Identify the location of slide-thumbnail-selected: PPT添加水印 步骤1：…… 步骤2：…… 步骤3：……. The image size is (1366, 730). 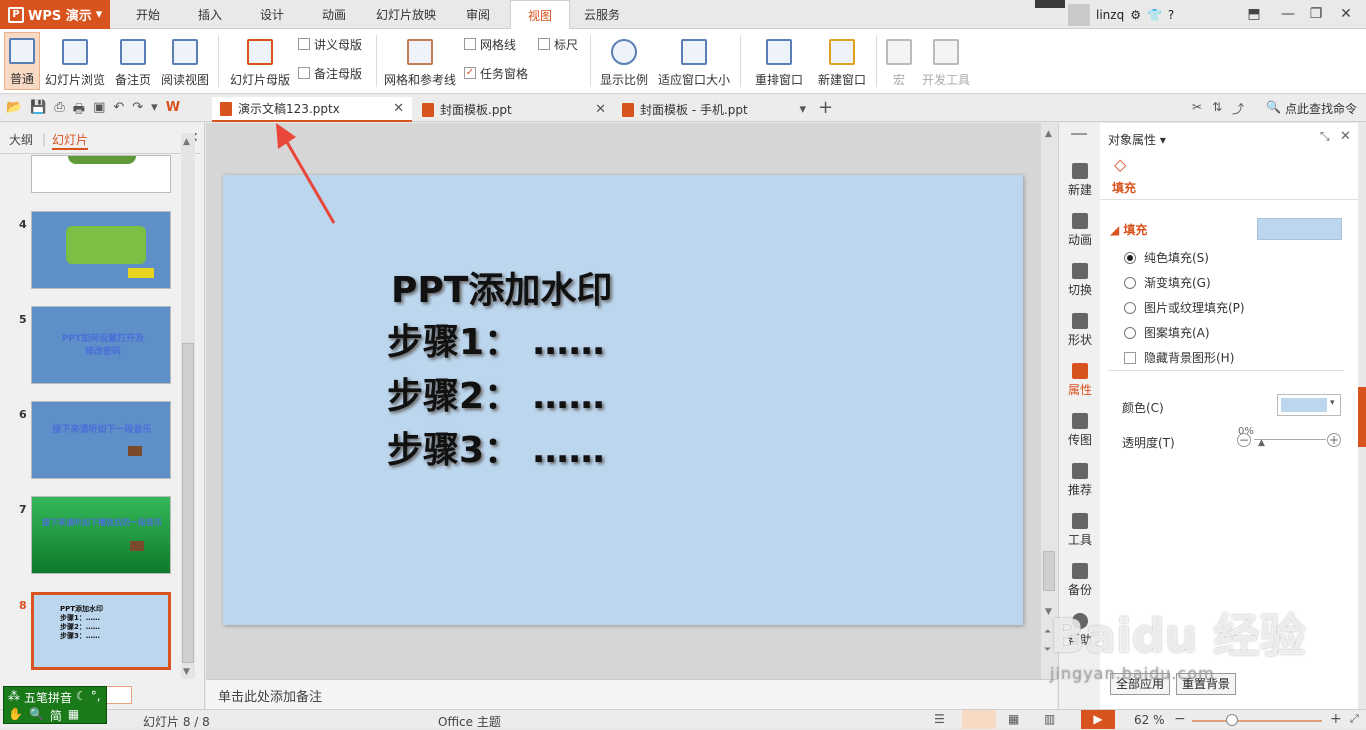
(101, 631).